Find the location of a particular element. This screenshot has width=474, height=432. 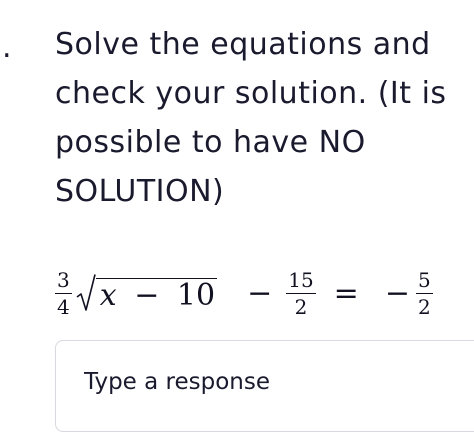

radicand-constant: 10 is located at coordinates (196, 295).